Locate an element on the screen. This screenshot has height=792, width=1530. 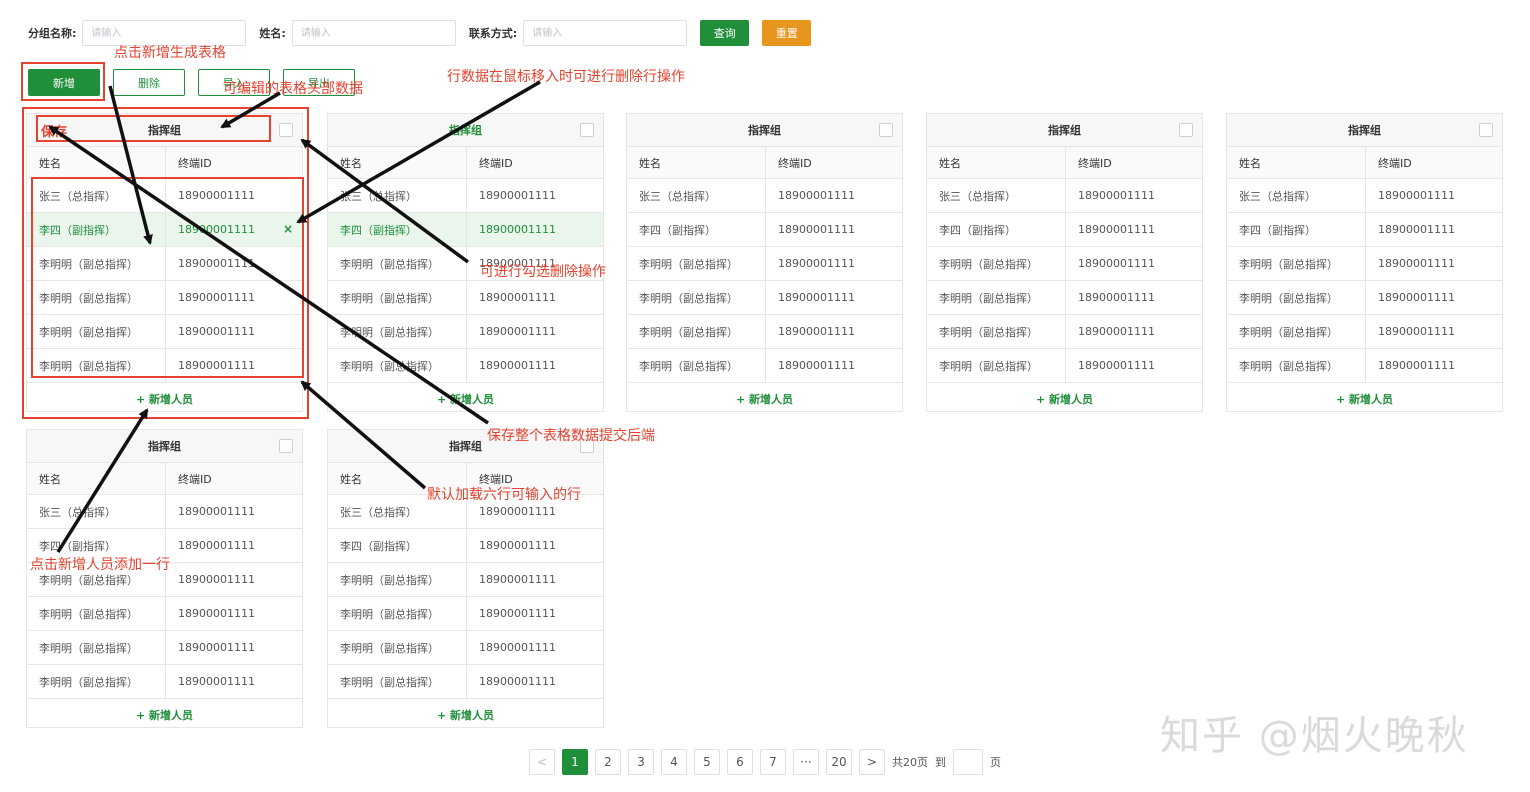
last-page-button: 20 is located at coordinates (839, 762).